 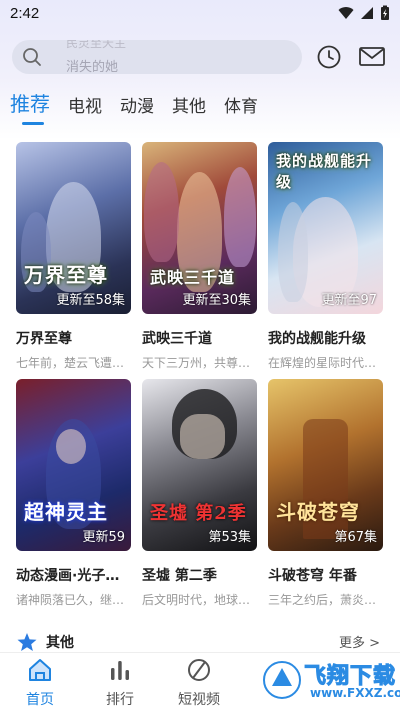 What do you see at coordinates (85, 104) in the screenshot?
I see `tab-tv: 电视` at bounding box center [85, 104].